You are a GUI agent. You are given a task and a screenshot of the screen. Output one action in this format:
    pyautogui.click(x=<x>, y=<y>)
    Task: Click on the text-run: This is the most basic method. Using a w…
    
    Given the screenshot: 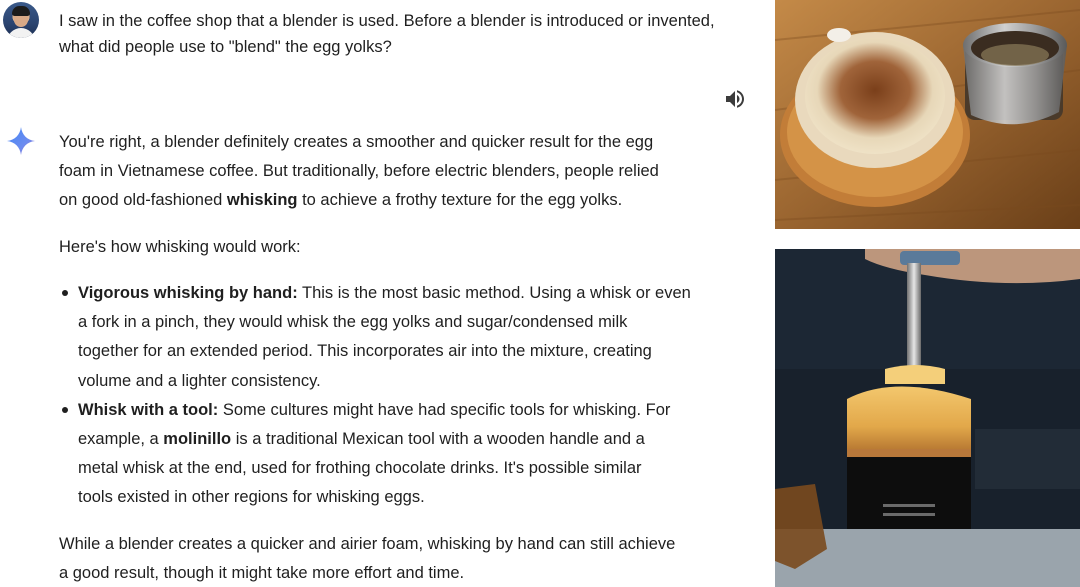 What is the action you would take?
    pyautogui.click(x=494, y=293)
    